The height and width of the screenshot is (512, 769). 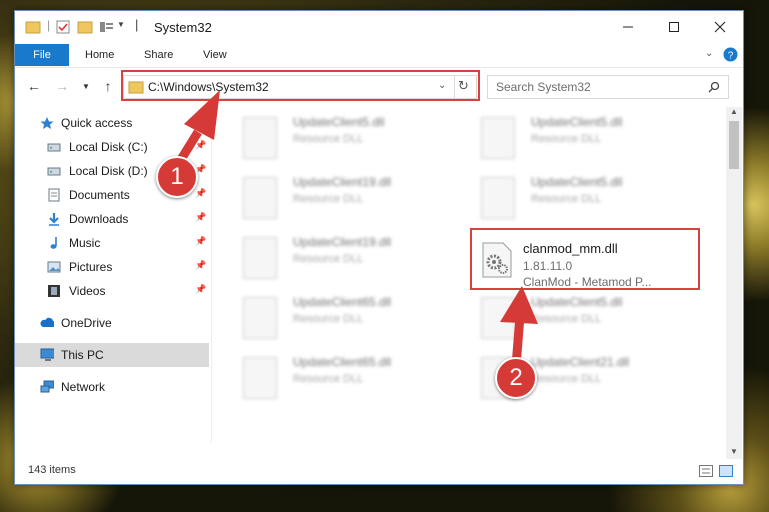 I want to click on minimize-icon, so click(x=628, y=27).